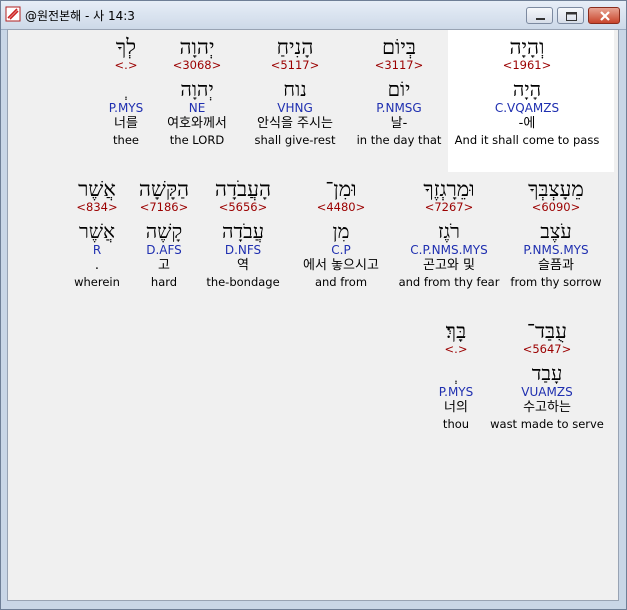 This screenshot has height=610, width=627. I want to click on korean-gloss: 너를, so click(126, 123).